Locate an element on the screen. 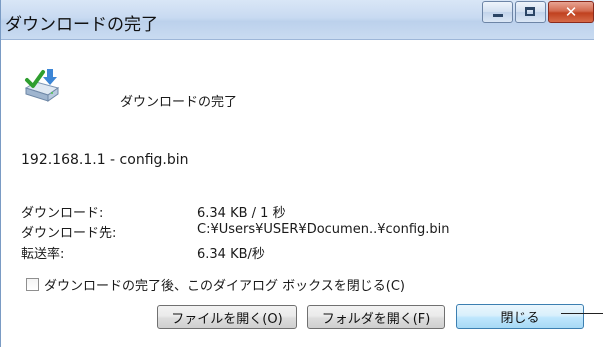 This screenshot has height=347, width=603. maximize-button is located at coordinates (530, 12).